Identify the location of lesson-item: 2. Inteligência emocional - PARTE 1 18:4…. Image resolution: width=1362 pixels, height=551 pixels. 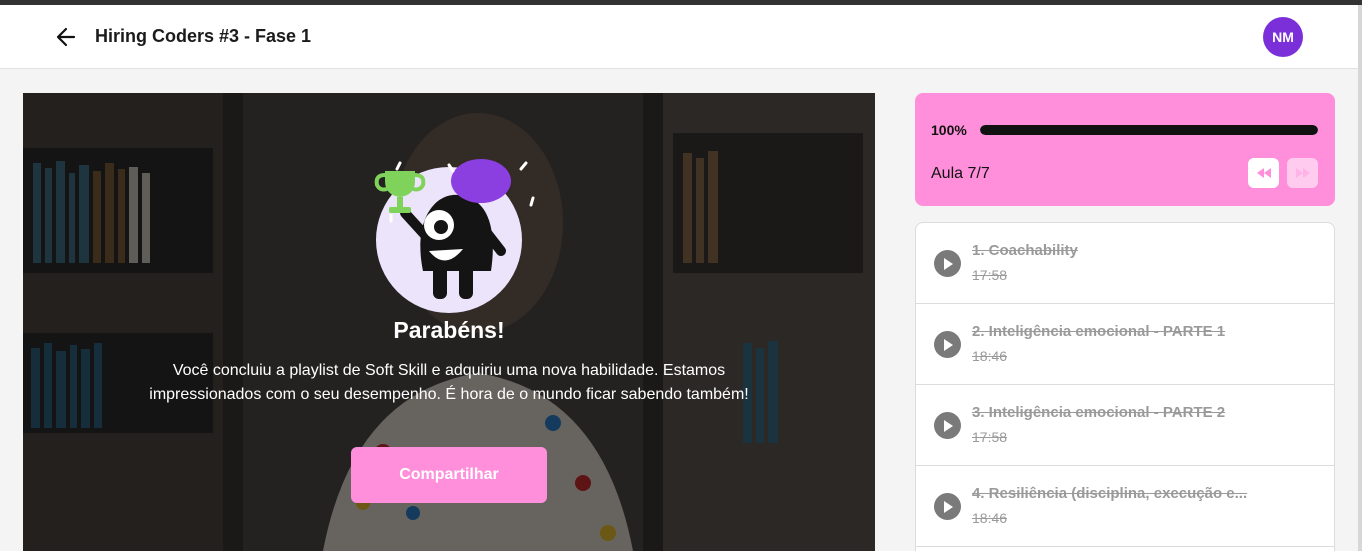
(1125, 344).